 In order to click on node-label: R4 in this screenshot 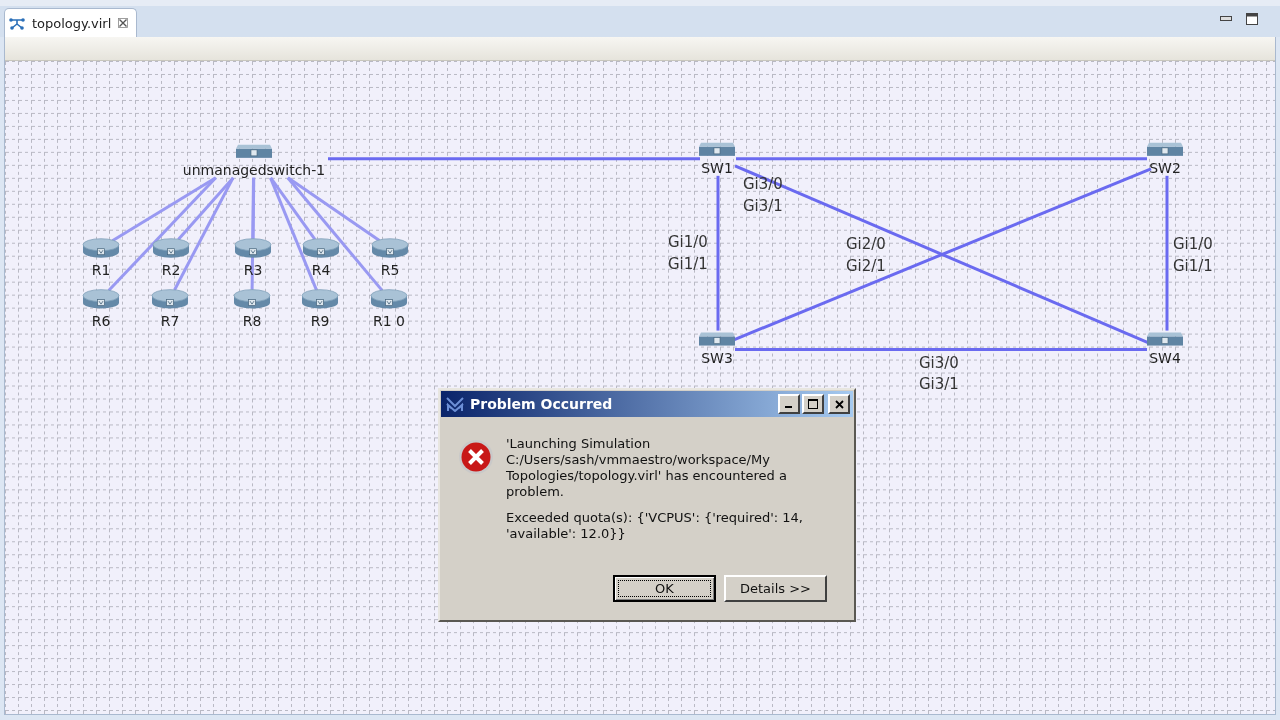, I will do `click(321, 269)`.